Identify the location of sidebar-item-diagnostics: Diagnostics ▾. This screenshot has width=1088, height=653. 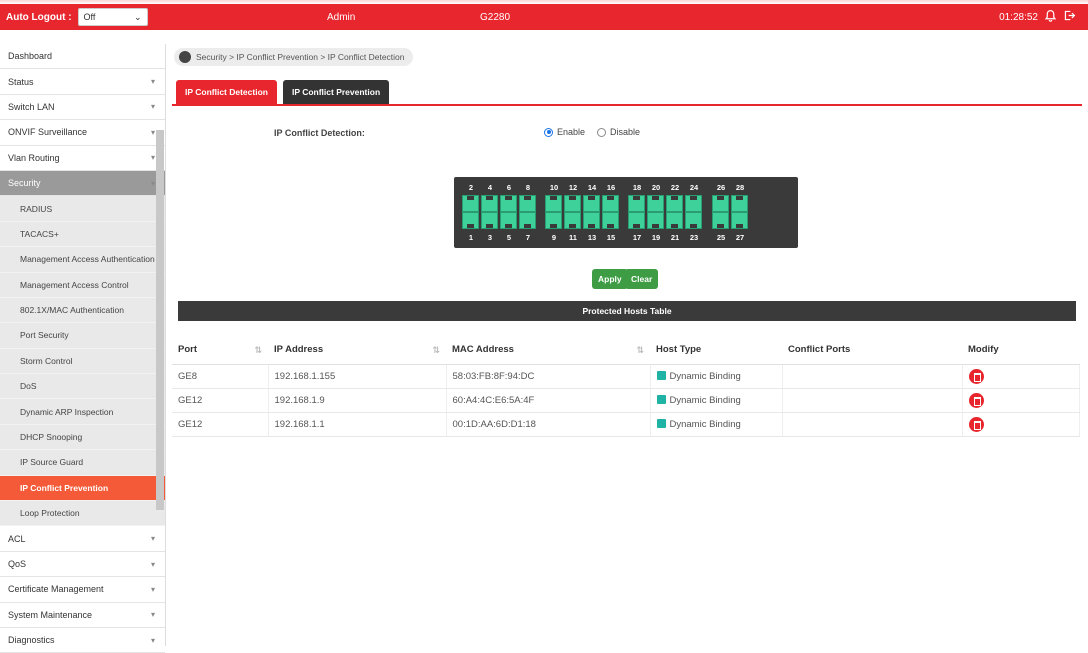
(82, 640).